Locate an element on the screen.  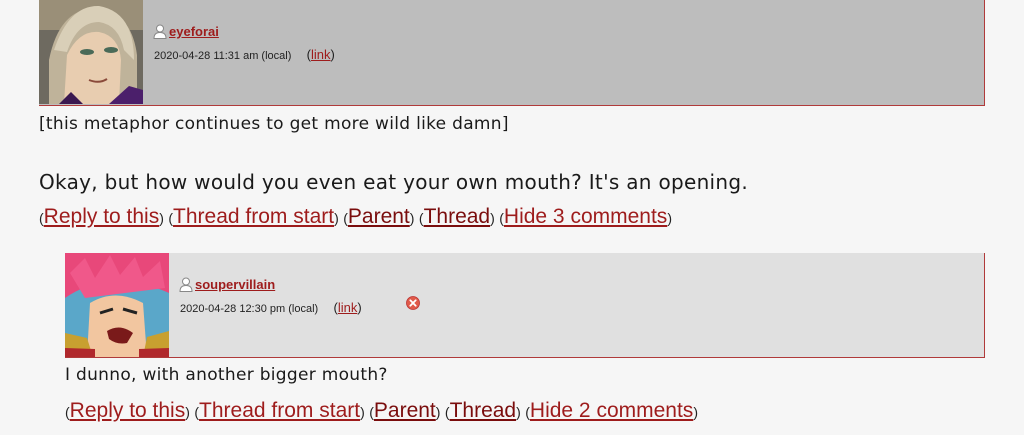
comment-body-line: I dunno, with another bigger mouth? is located at coordinates (226, 375).